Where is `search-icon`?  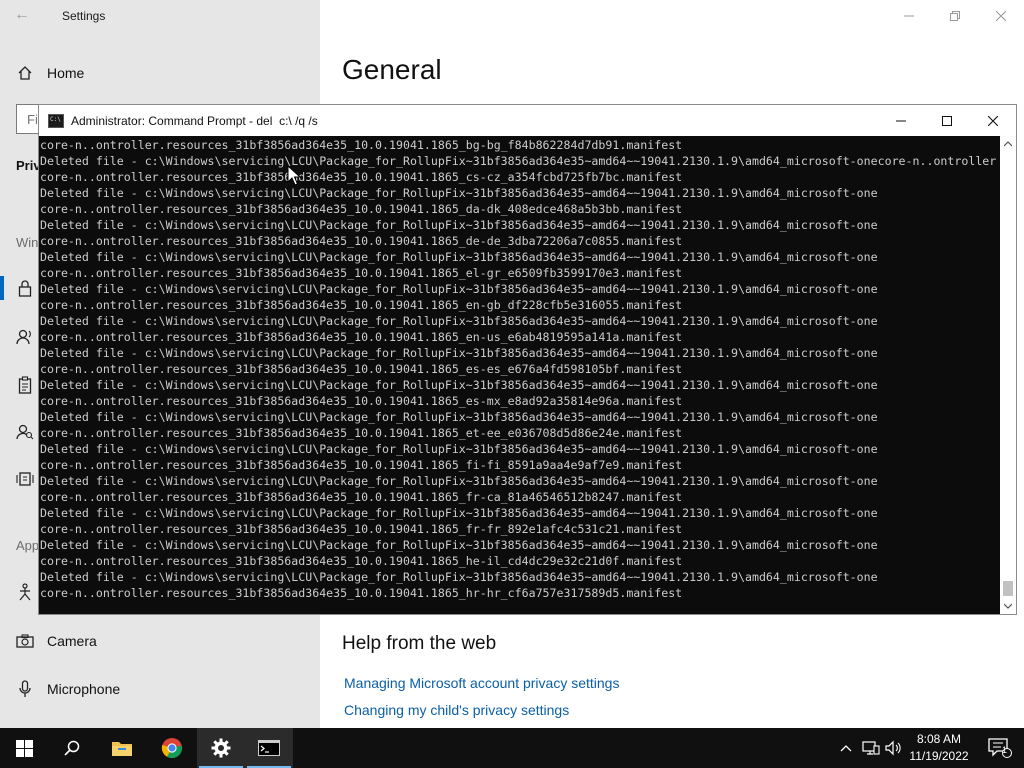
search-icon is located at coordinates (72, 748).